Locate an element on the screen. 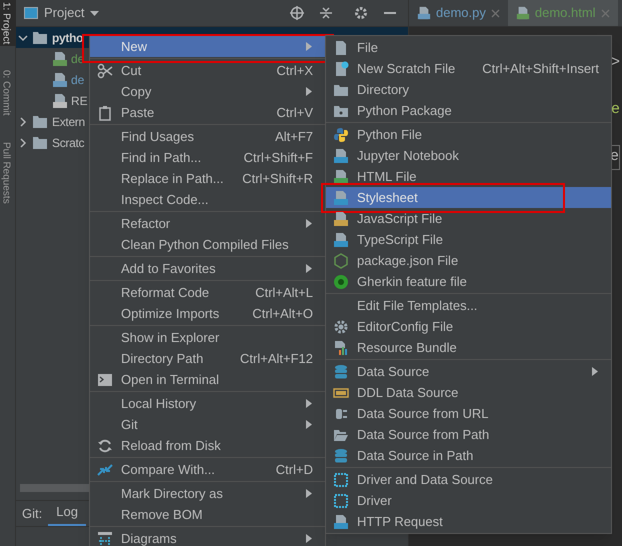  code-text: > is located at coordinates (615, 63).